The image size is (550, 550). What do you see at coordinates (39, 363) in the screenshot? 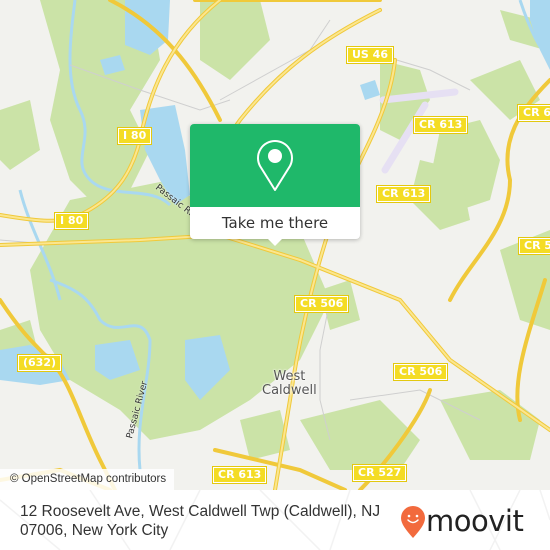
I see `road-shield-632: (632)` at bounding box center [39, 363].